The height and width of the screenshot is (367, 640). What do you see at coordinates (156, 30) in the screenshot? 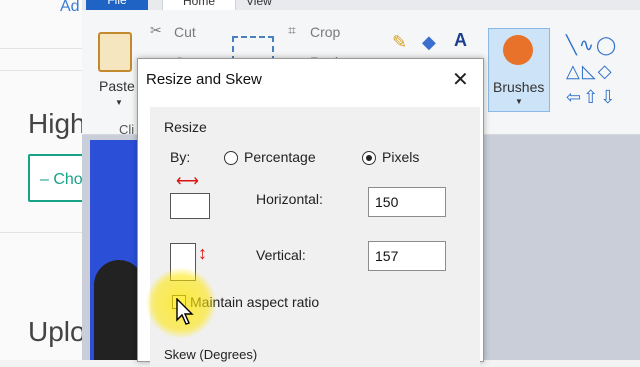
I see `scissors-icon: ✂` at bounding box center [156, 30].